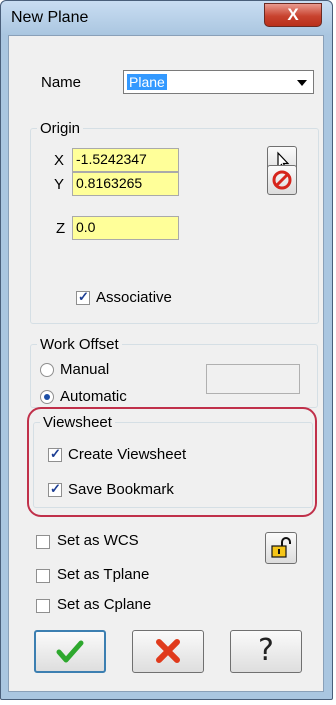  I want to click on x-field: -1.5242347, so click(125, 160).